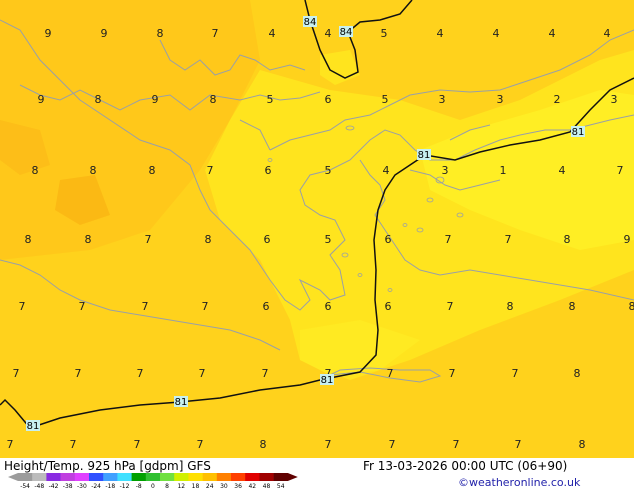  I want to click on scale-tick-label: -54, so click(25, 486).